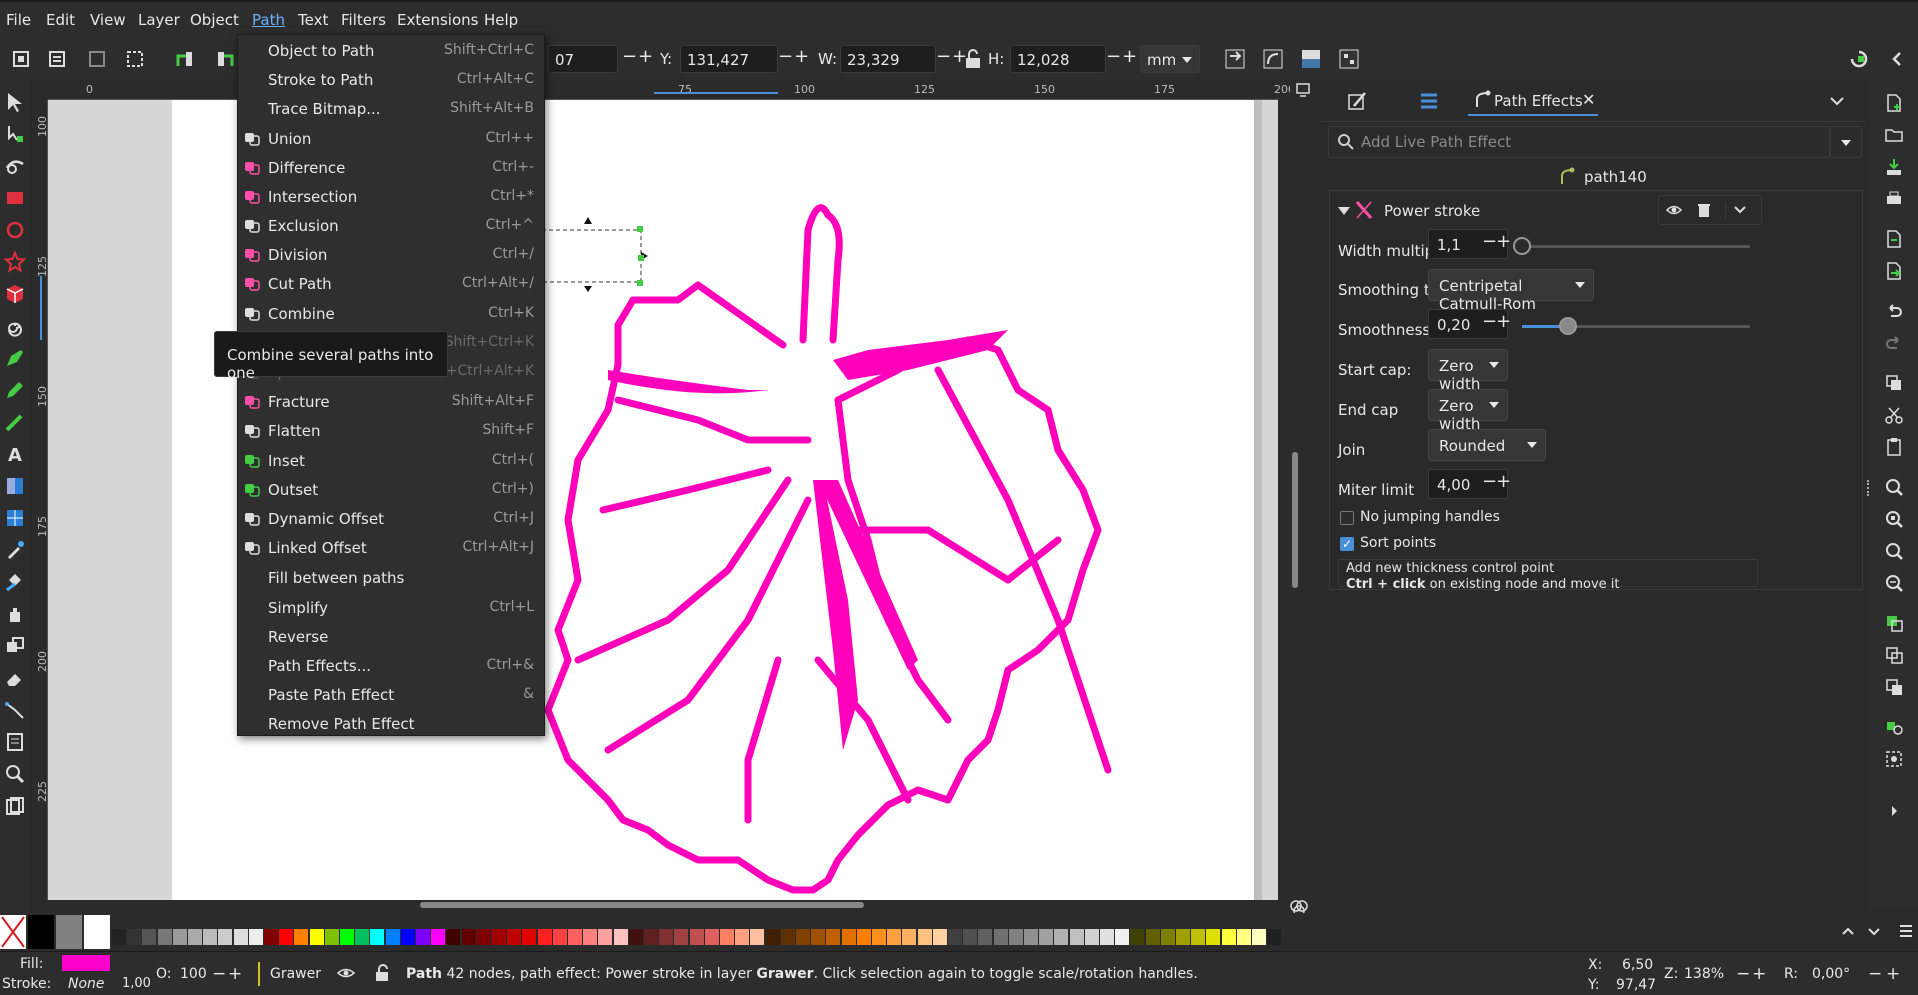 This screenshot has width=1918, height=995. I want to click on expand-icon, so click(1894, 811).